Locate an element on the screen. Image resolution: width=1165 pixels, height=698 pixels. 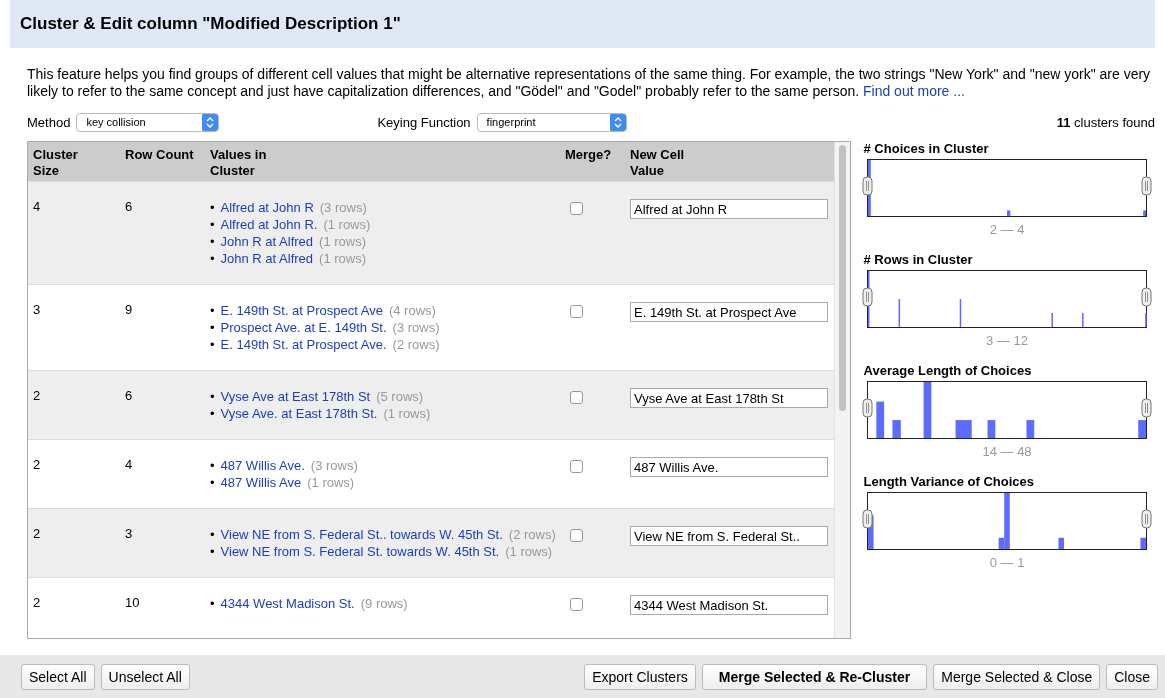
row-count-note: (5 rows) is located at coordinates (400, 396).